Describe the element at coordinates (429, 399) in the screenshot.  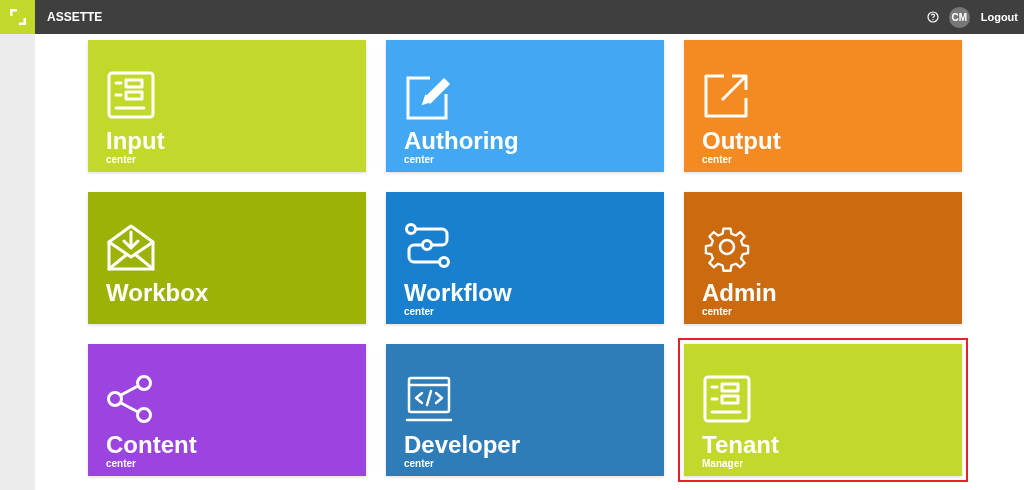
I see `code-window-icon` at that location.